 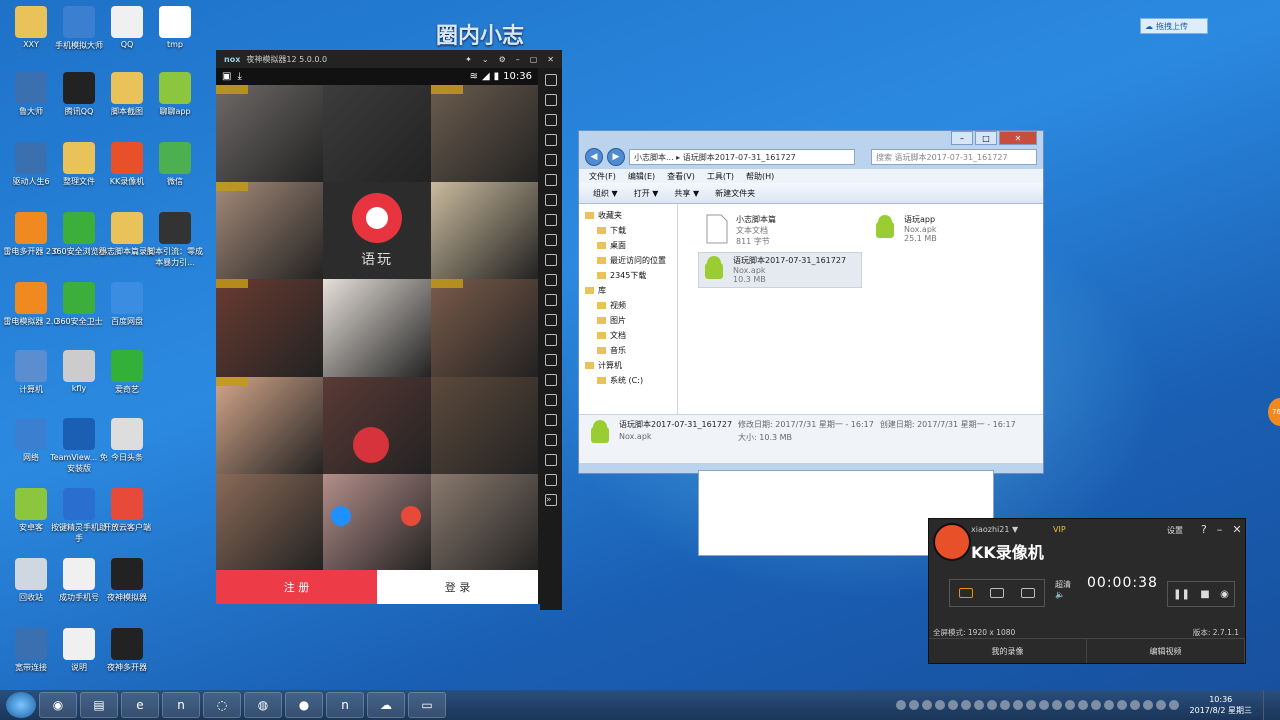 I want to click on login-button: 登 录, so click(x=457, y=587).